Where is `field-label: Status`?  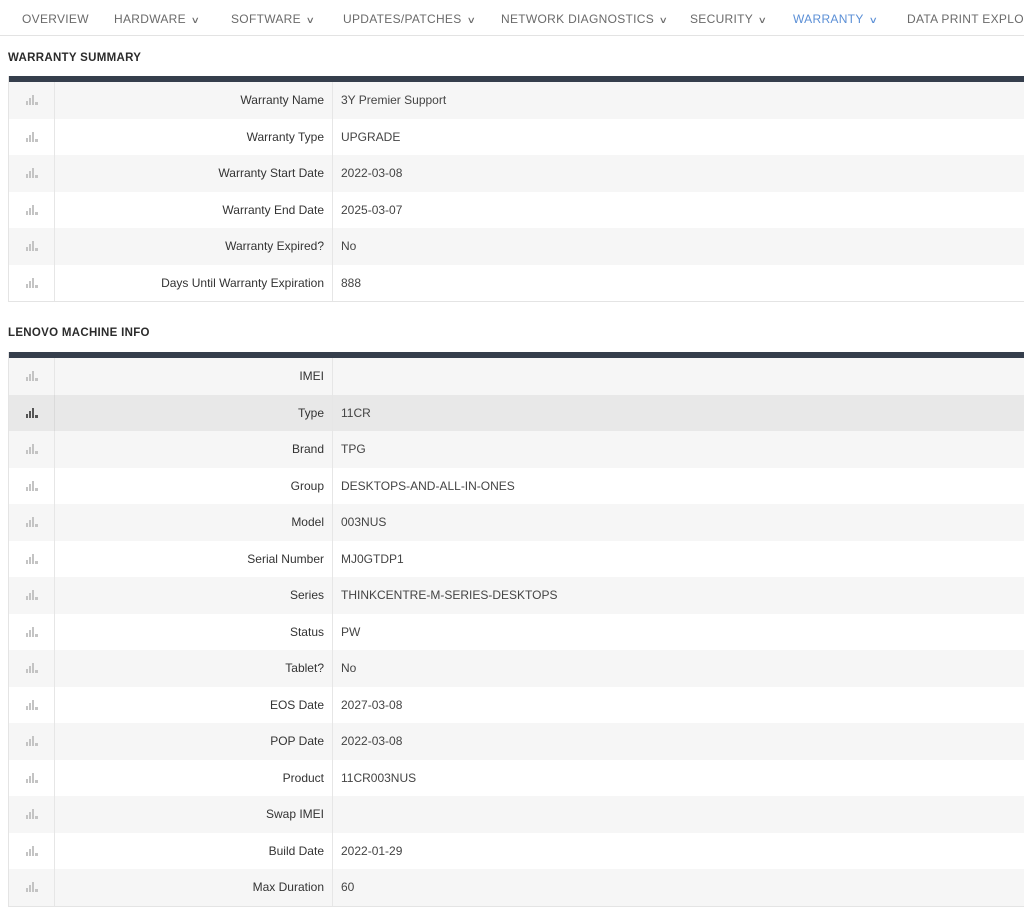
field-label: Status is located at coordinates (194, 631).